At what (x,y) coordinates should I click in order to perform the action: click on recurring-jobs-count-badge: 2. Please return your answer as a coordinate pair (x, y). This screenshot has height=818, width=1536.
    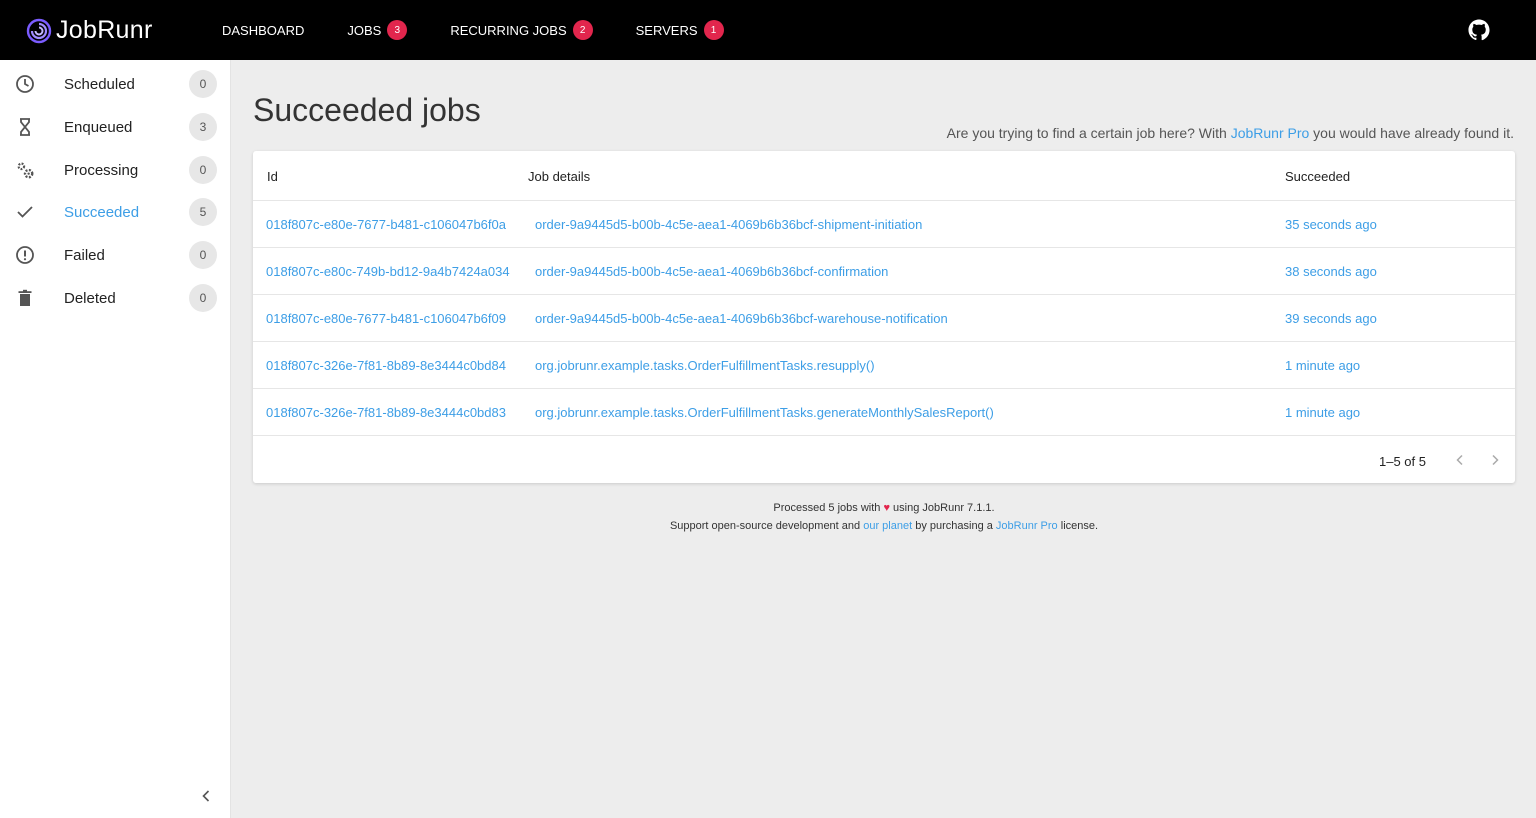
    Looking at the image, I should click on (582, 30).